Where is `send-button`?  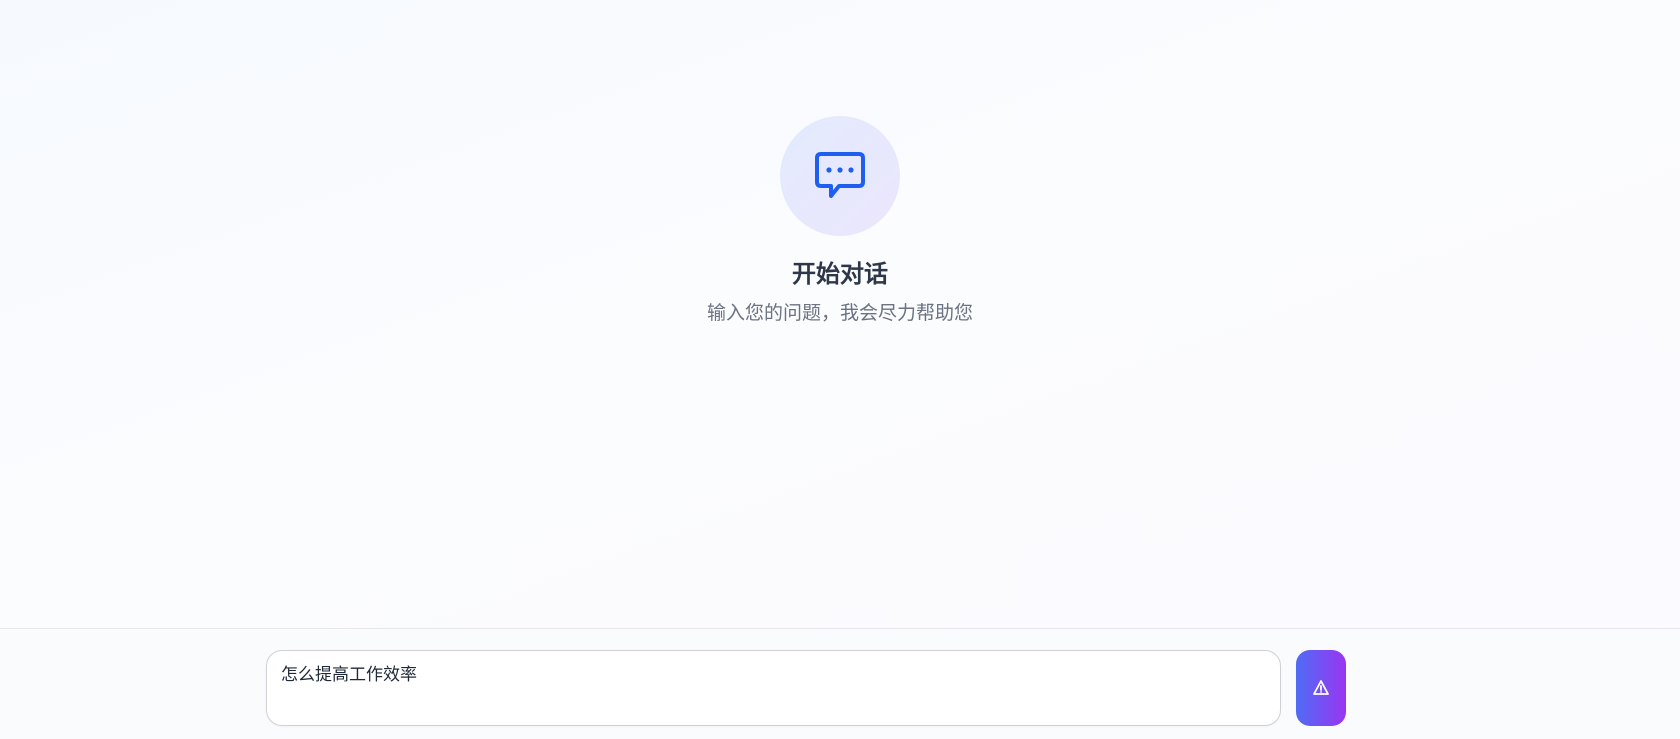 send-button is located at coordinates (1321, 688).